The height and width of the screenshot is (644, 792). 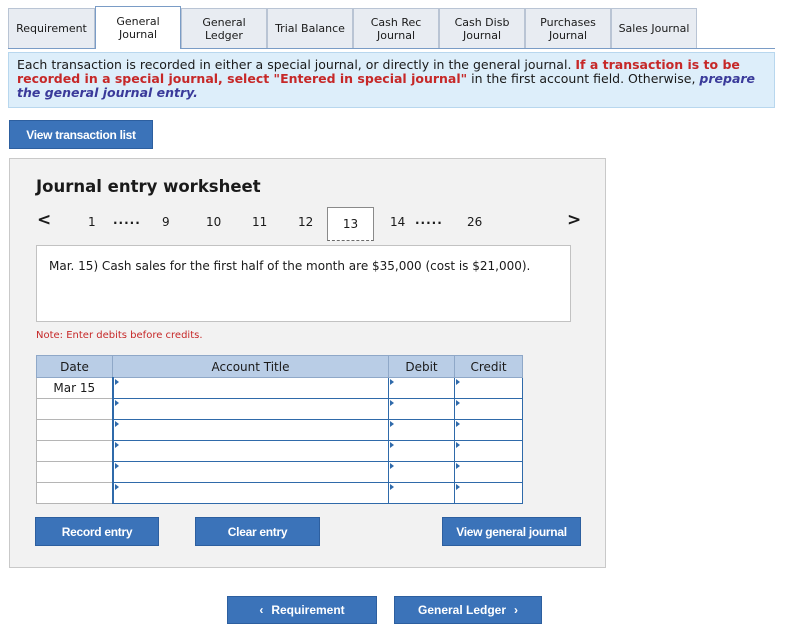 I want to click on view-transaction-list-button: View transaction list, so click(x=81, y=134).